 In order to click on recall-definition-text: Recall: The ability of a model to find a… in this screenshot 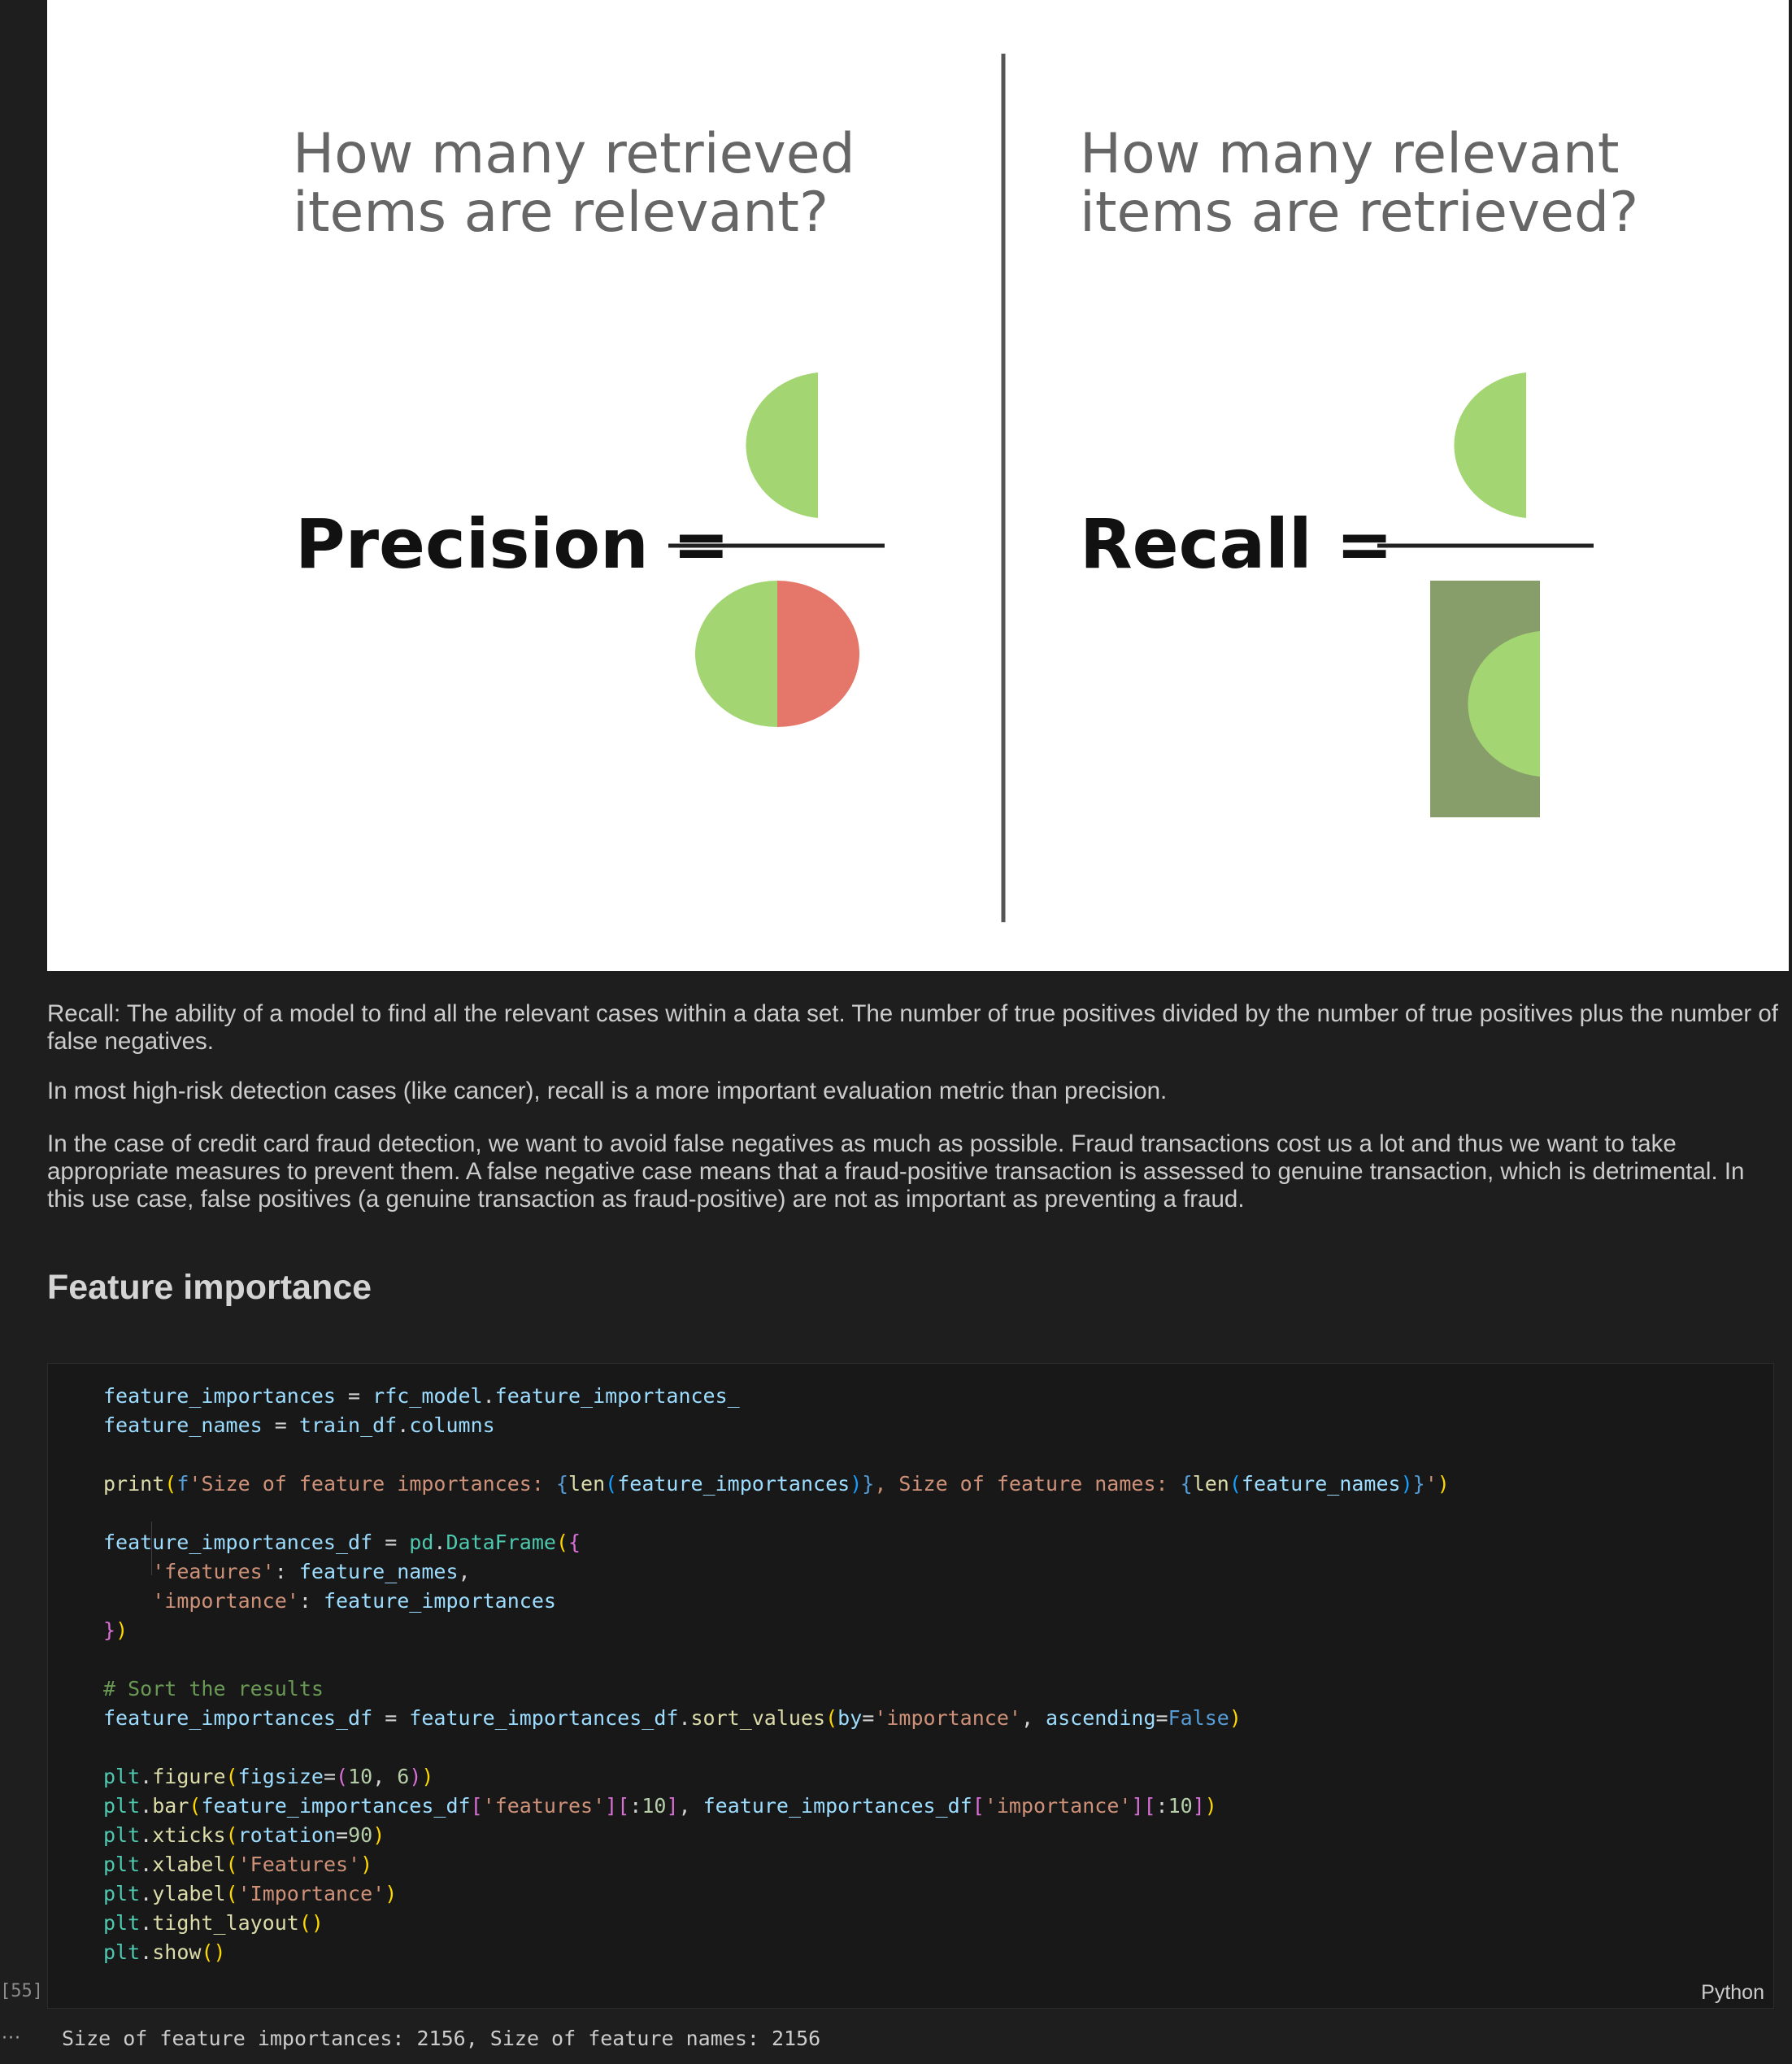, I will do `click(912, 1027)`.